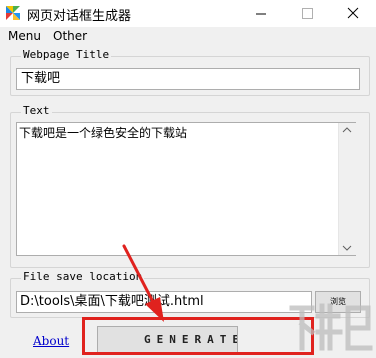 This screenshot has width=376, height=358. I want to click on menu-item-menu: Menu, so click(24, 36).